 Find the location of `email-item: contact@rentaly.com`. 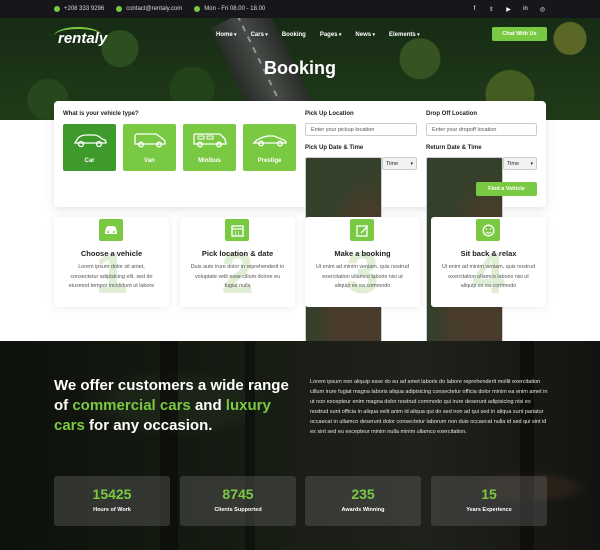

email-item: contact@rentaly.com is located at coordinates (149, 9).